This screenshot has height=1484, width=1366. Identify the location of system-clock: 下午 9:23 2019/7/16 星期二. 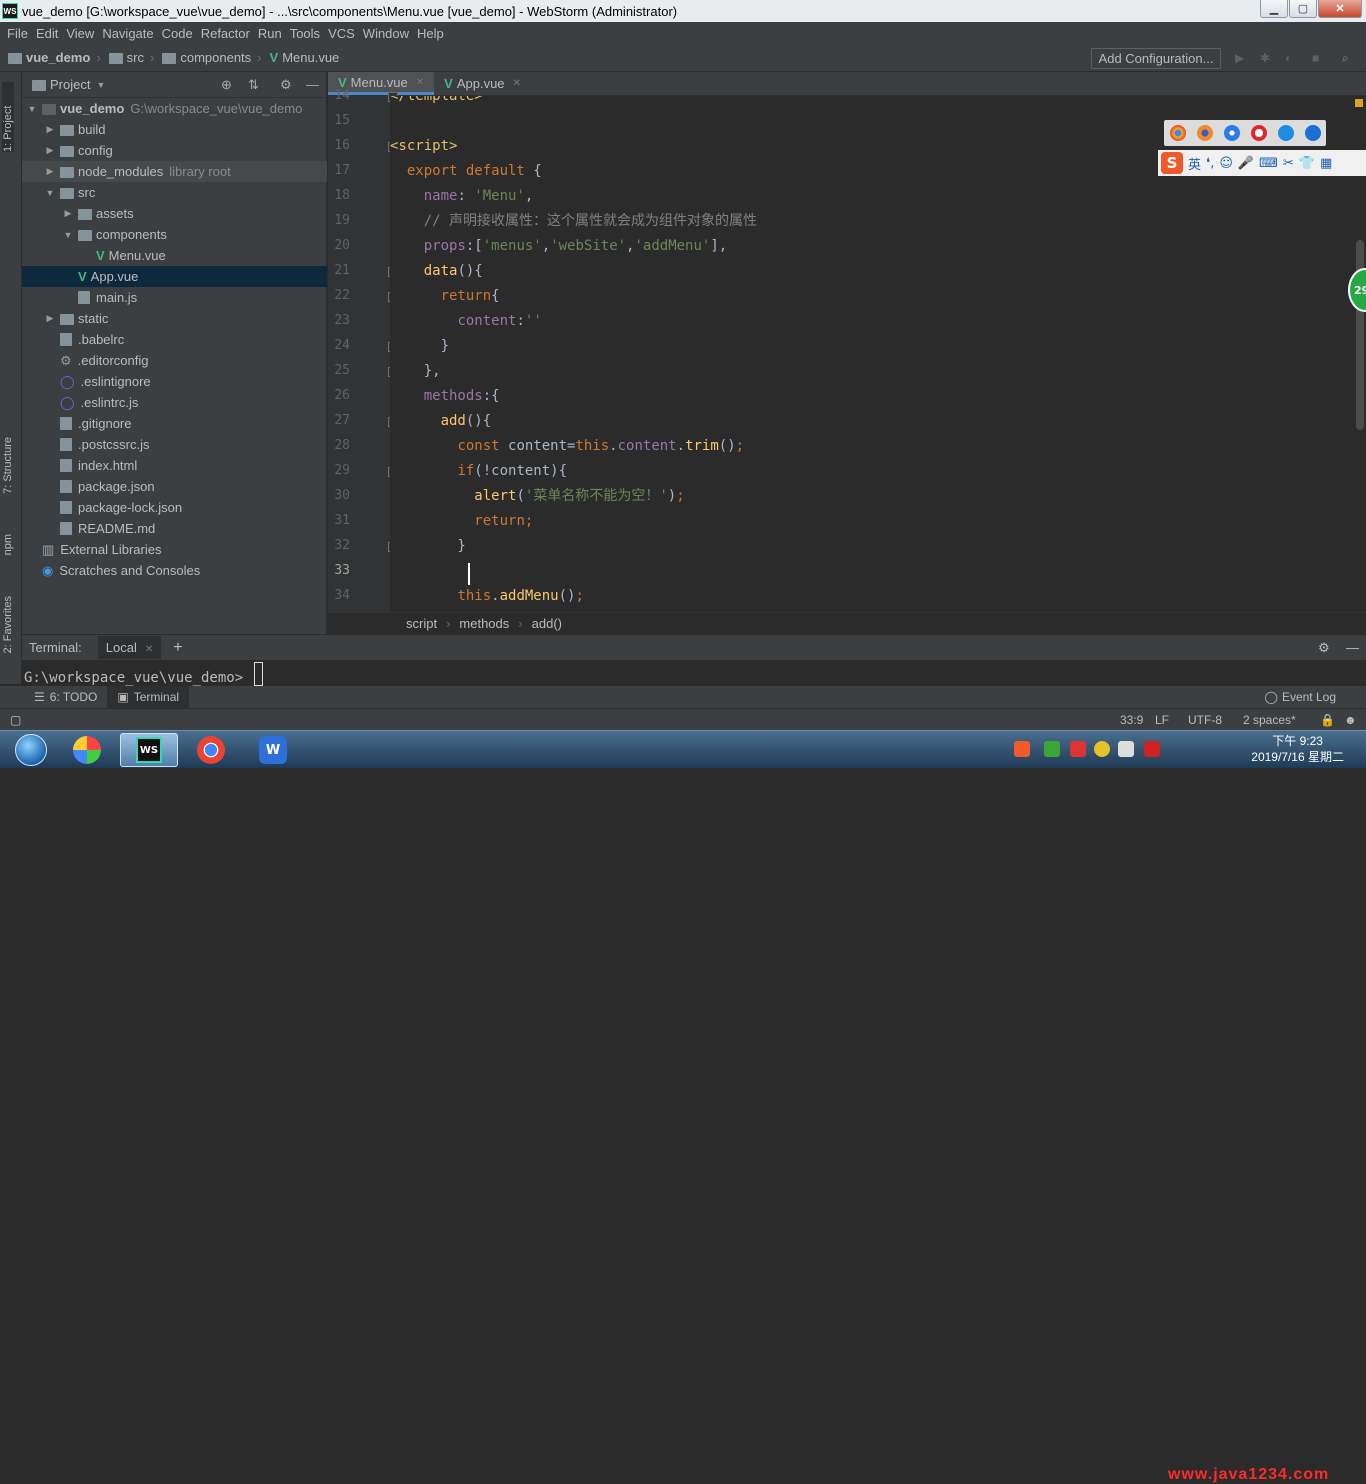
(1297, 749).